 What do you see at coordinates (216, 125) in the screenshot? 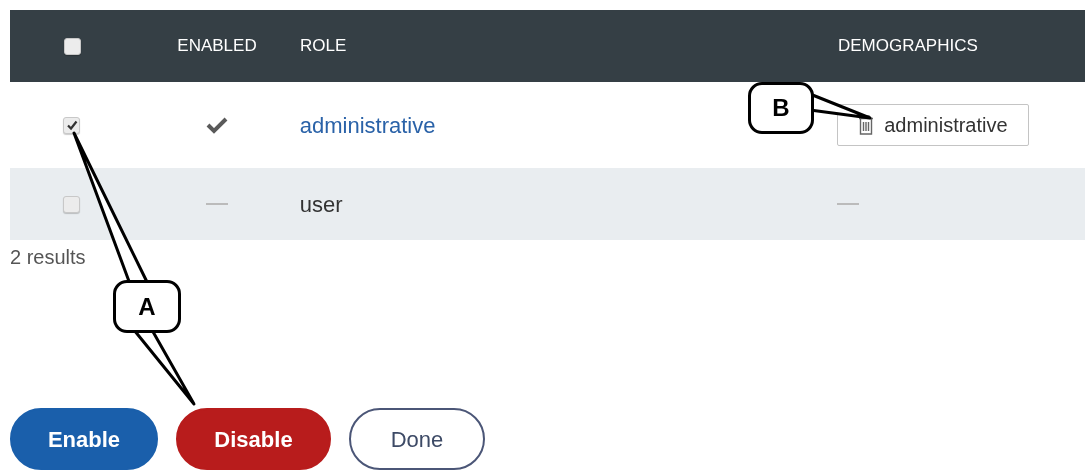
I see `checkmark-icon` at bounding box center [216, 125].